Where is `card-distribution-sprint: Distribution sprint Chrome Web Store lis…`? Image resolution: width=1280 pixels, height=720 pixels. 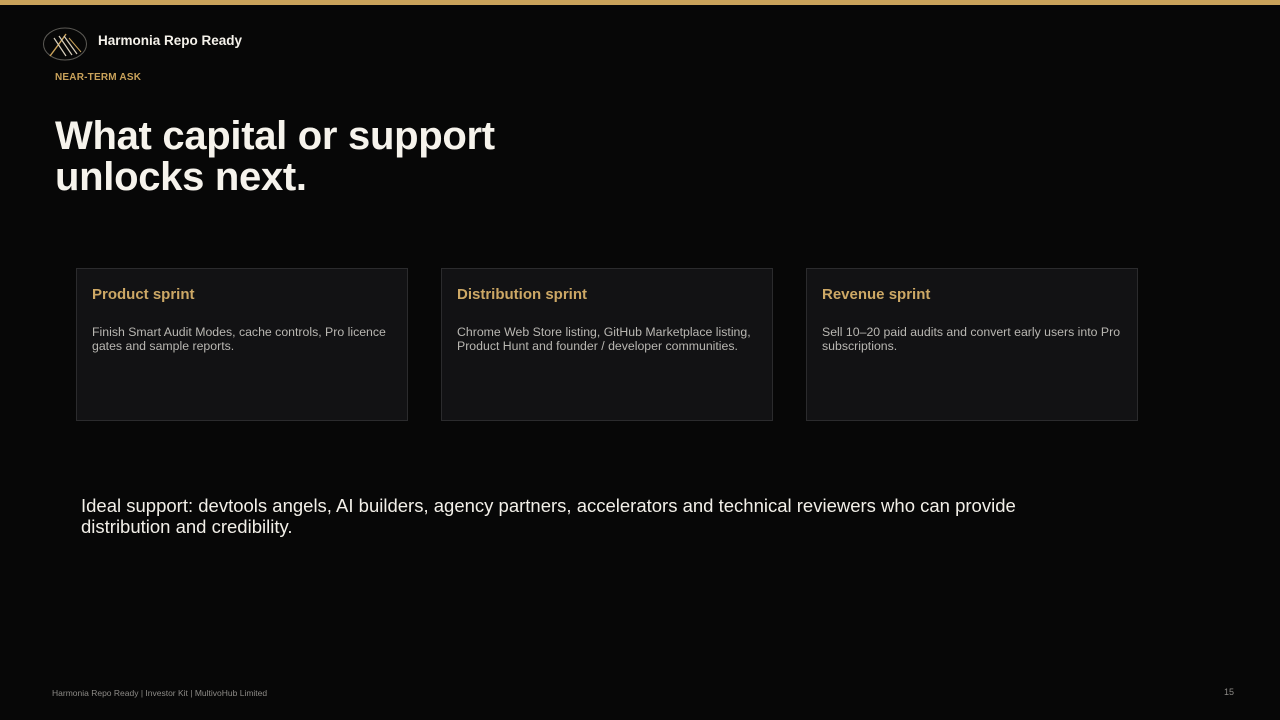 card-distribution-sprint: Distribution sprint Chrome Web Store lis… is located at coordinates (607, 344).